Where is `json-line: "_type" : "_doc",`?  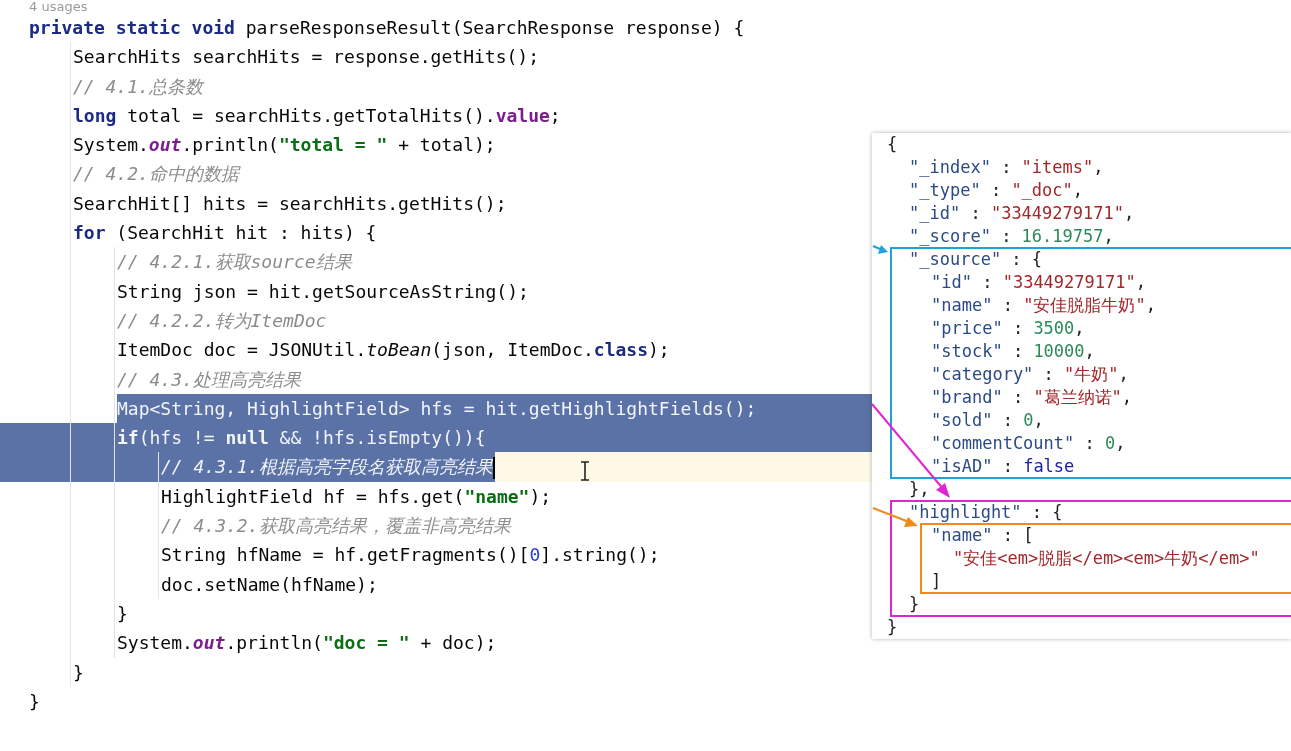 json-line: "_type" : "_doc", is located at coordinates (996, 190).